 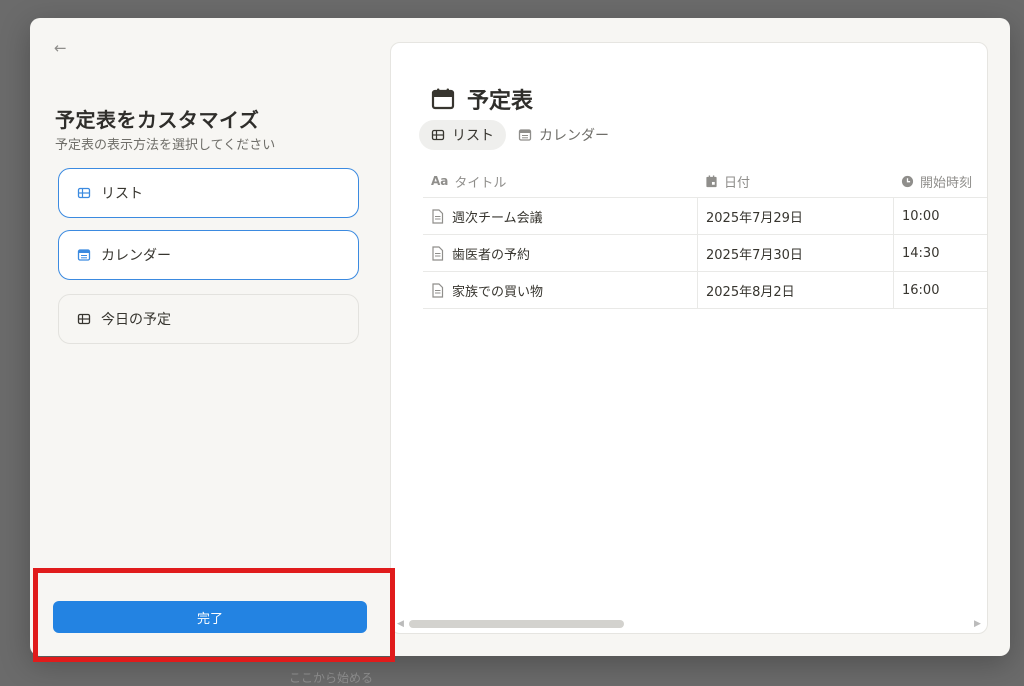 What do you see at coordinates (498, 292) in the screenshot?
I see `row-title: 家族での買い物` at bounding box center [498, 292].